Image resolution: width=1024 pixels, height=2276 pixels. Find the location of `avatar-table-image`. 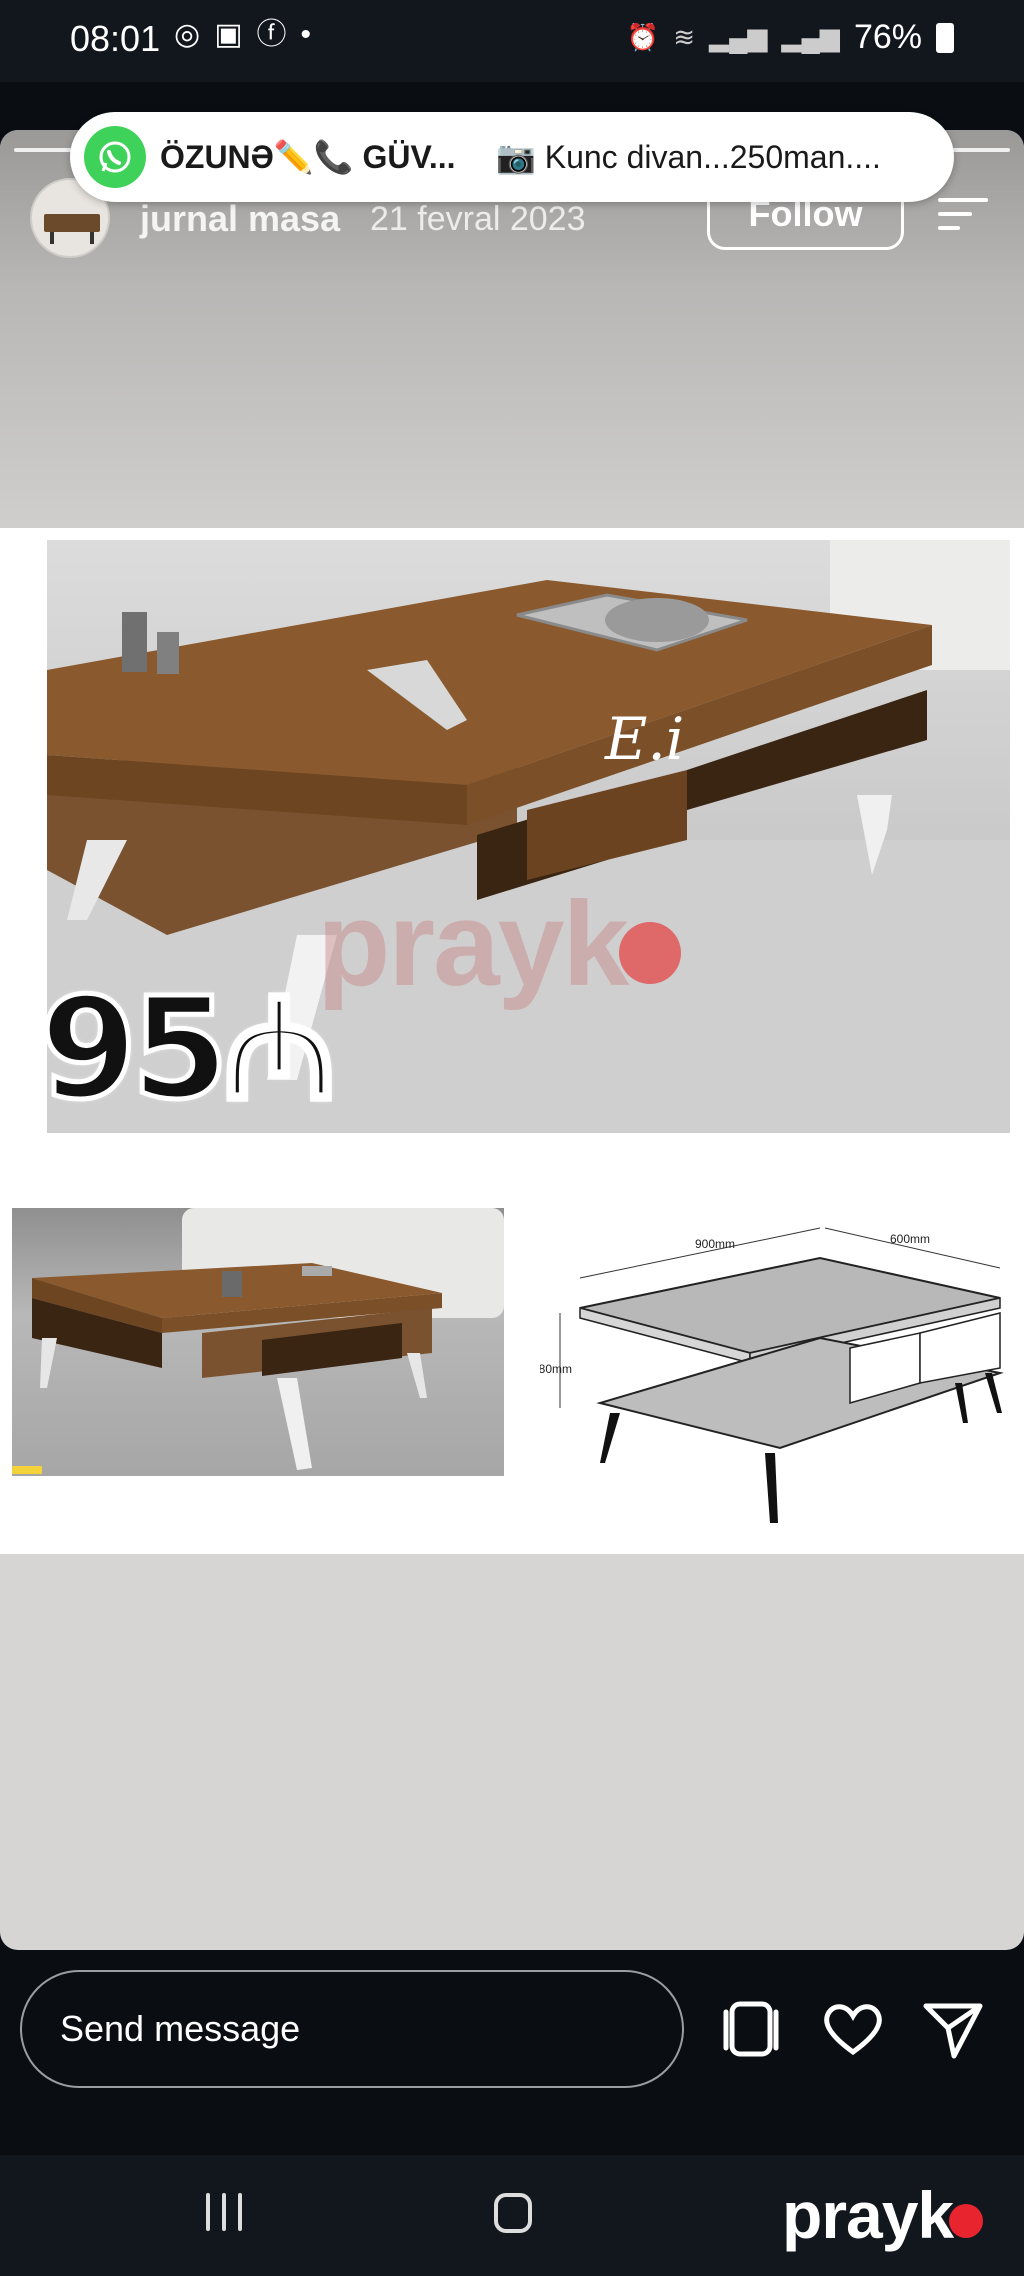

avatar-table-image is located at coordinates (72, 223).